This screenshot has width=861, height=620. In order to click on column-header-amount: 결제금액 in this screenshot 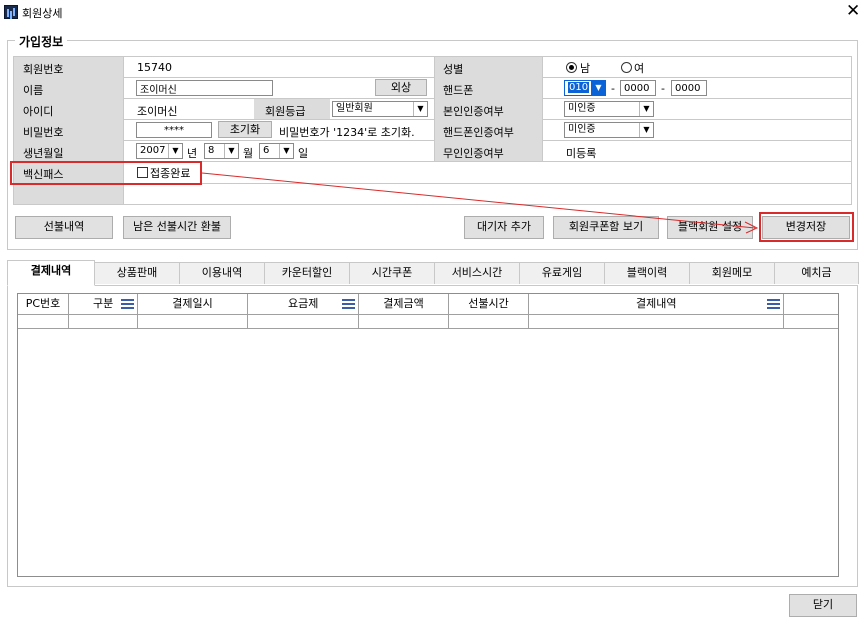, I will do `click(404, 304)`.